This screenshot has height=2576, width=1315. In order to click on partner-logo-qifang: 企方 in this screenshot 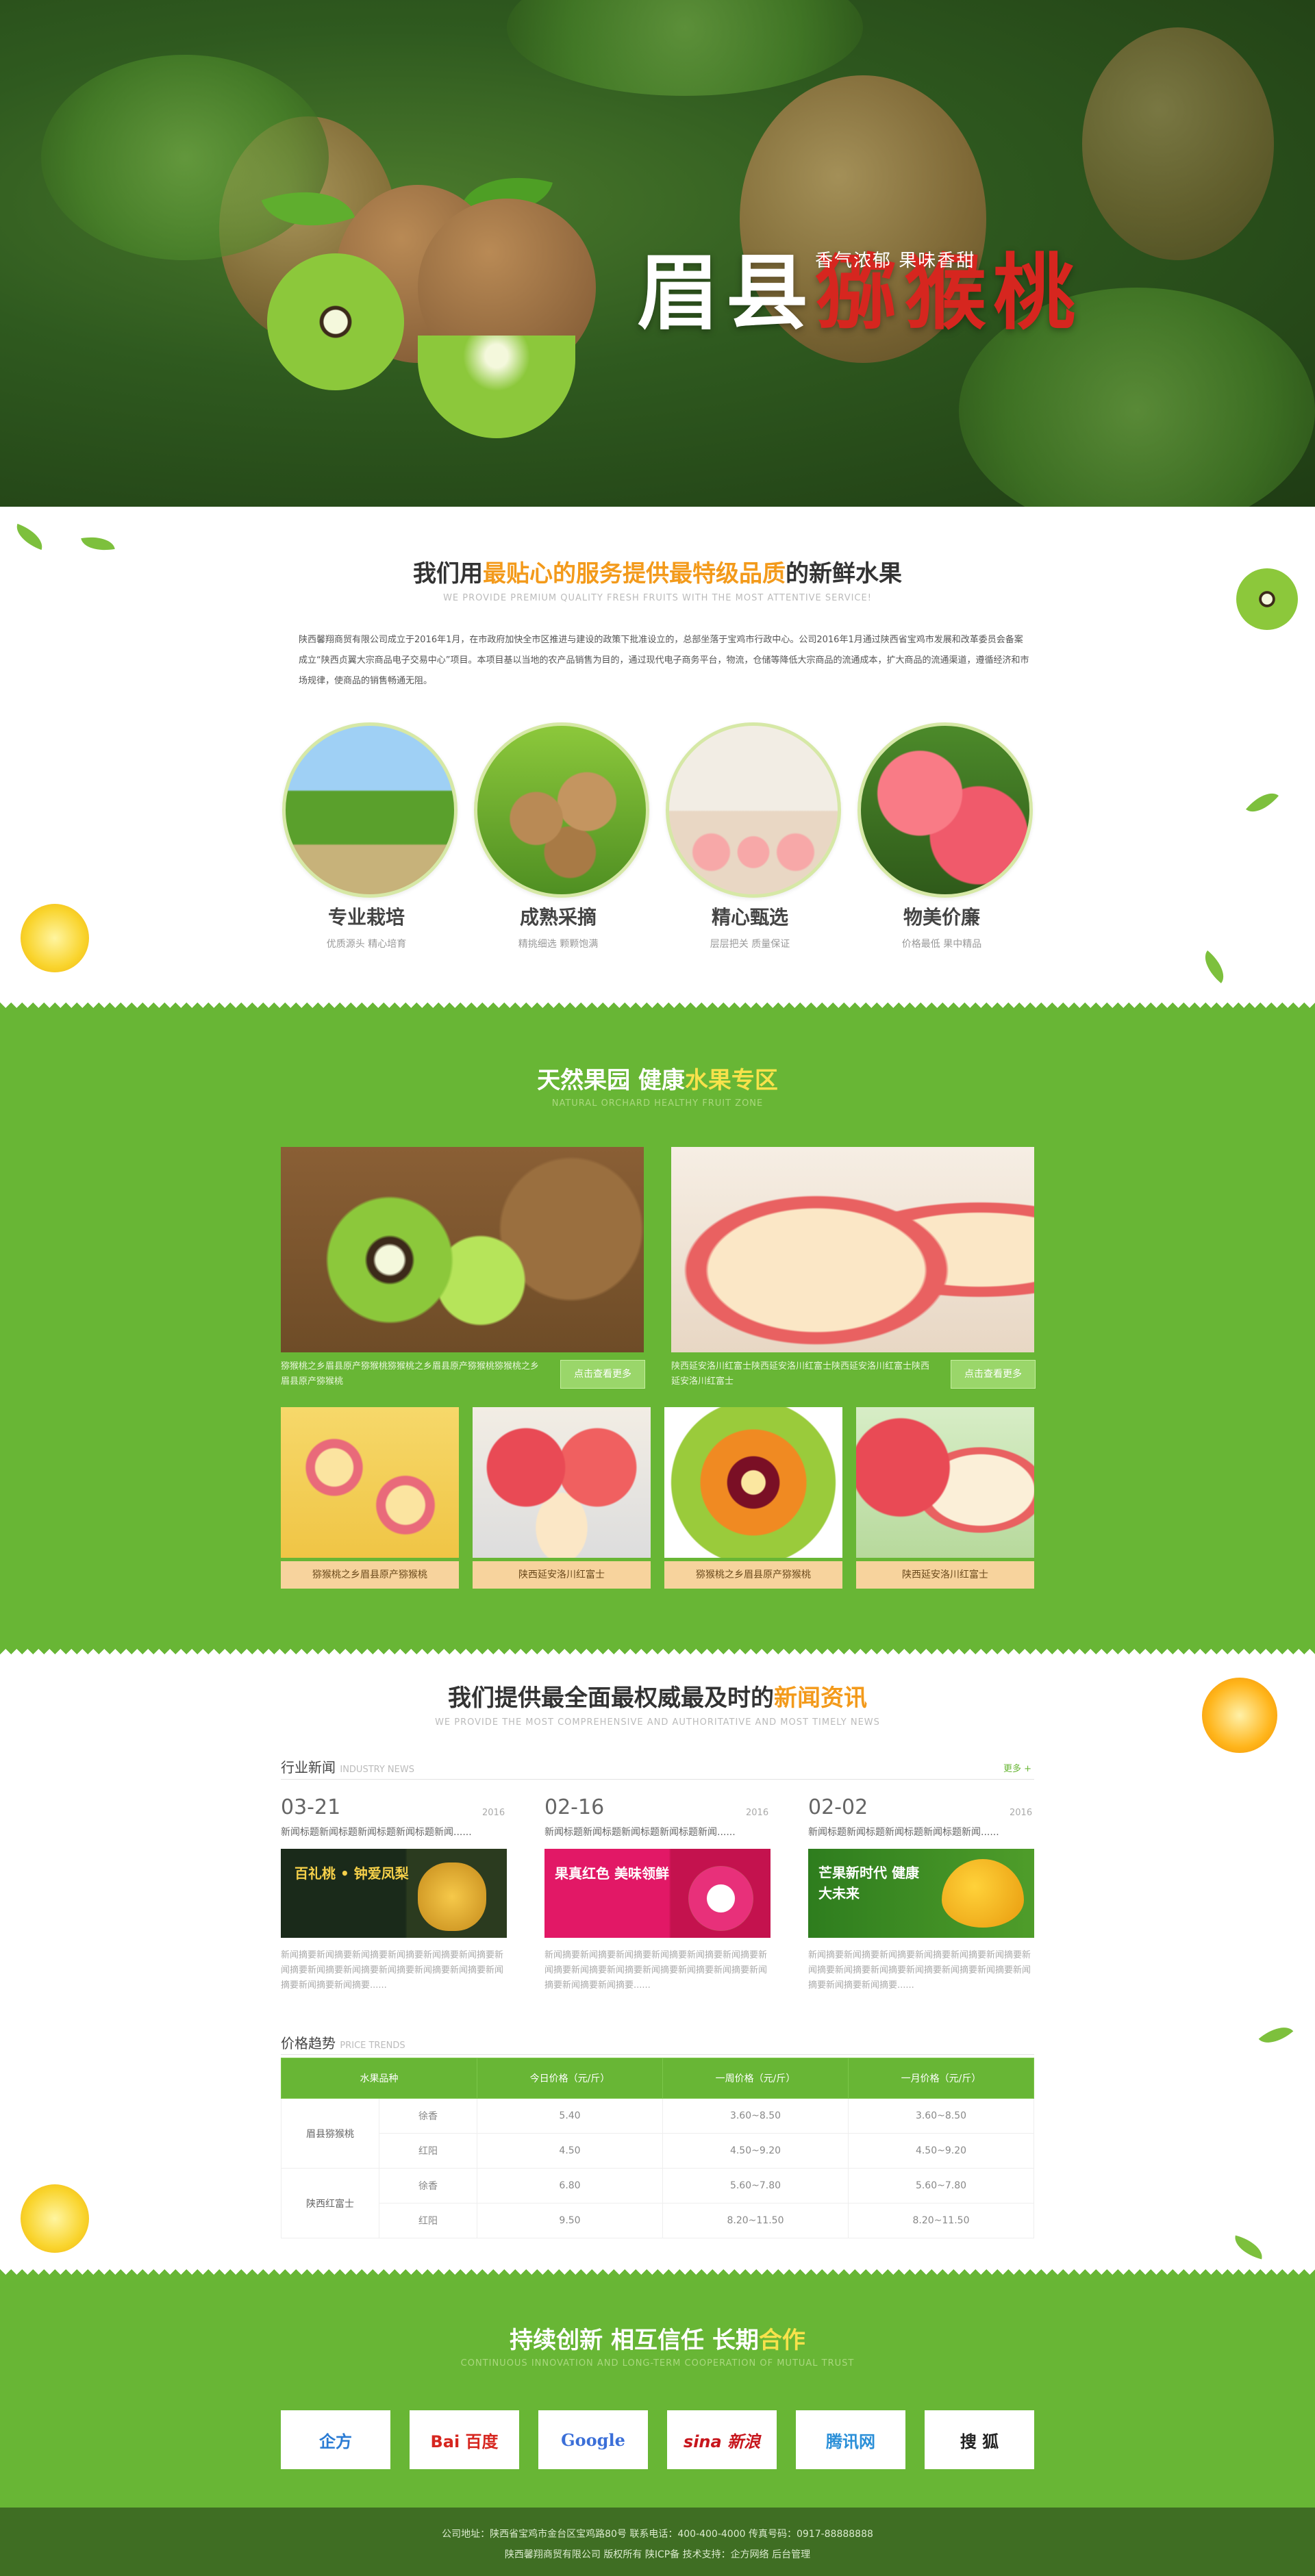, I will do `click(335, 2439)`.